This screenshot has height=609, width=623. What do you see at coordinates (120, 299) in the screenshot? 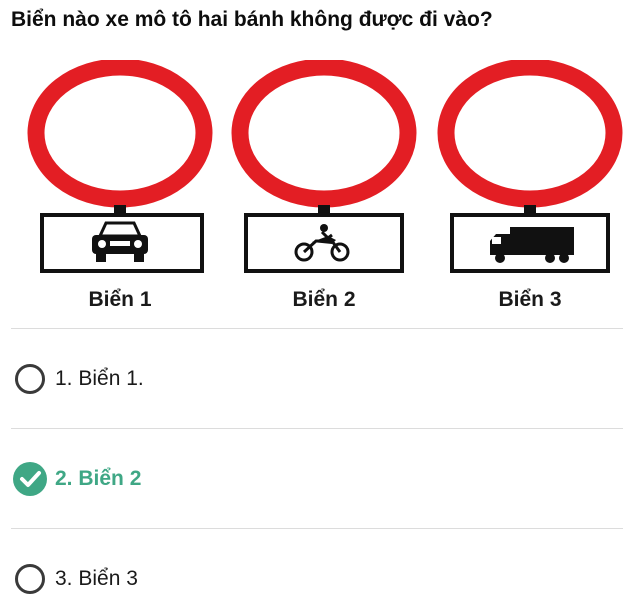
I see `sign-1-label: Biển 1` at bounding box center [120, 299].